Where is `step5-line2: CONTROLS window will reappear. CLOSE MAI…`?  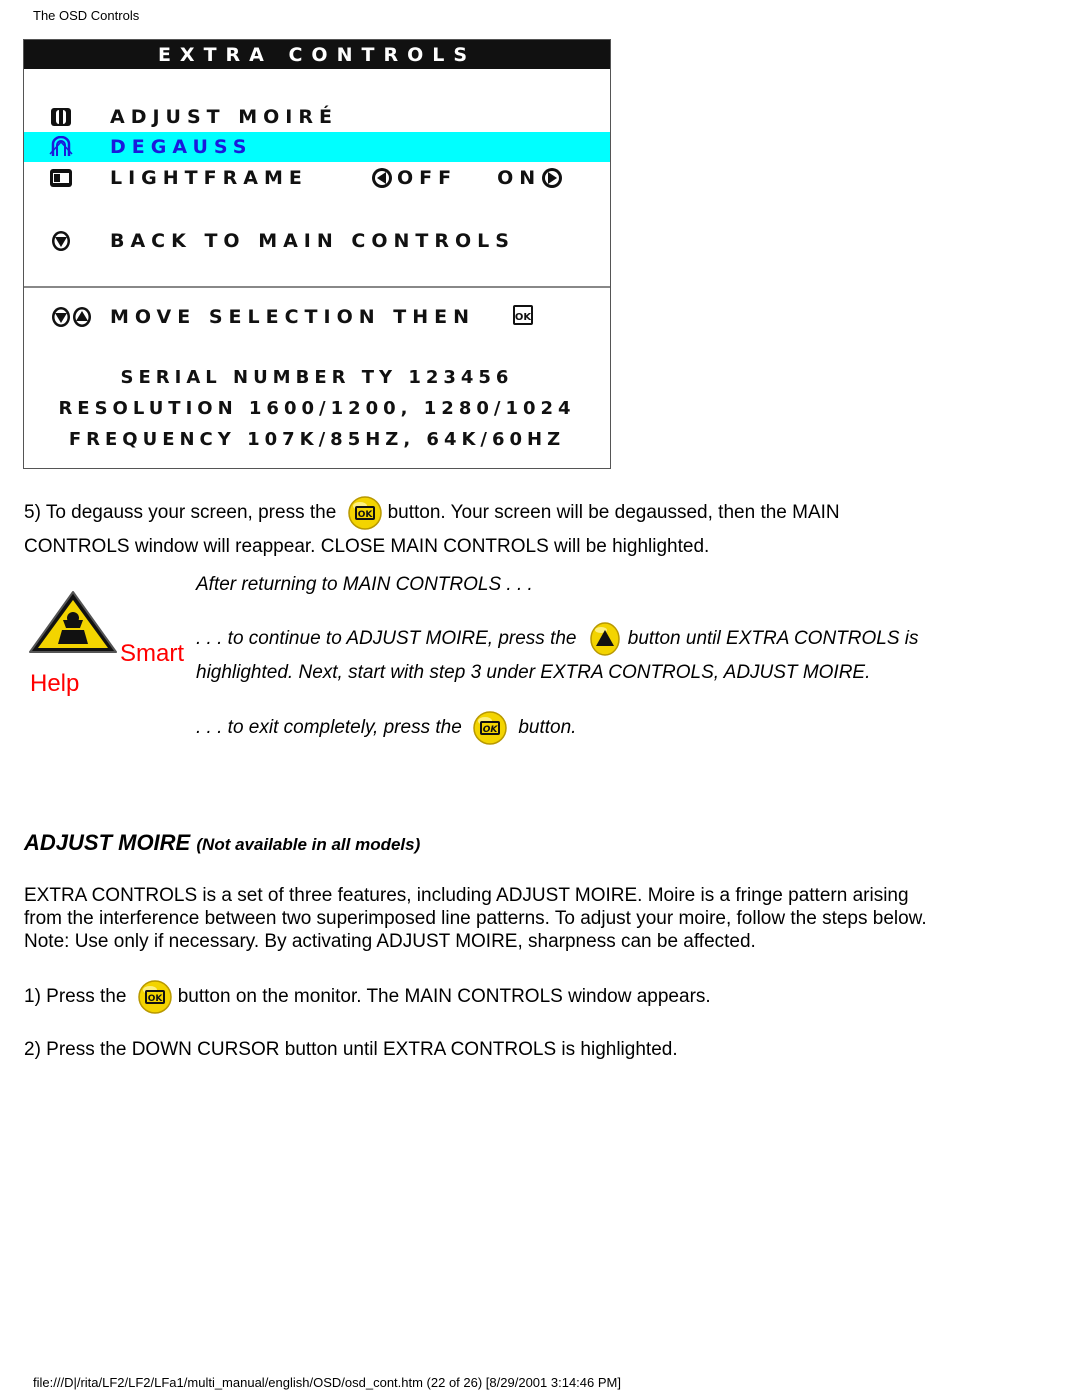 step5-line2: CONTROLS window will reappear. CLOSE MAI… is located at coordinates (367, 546).